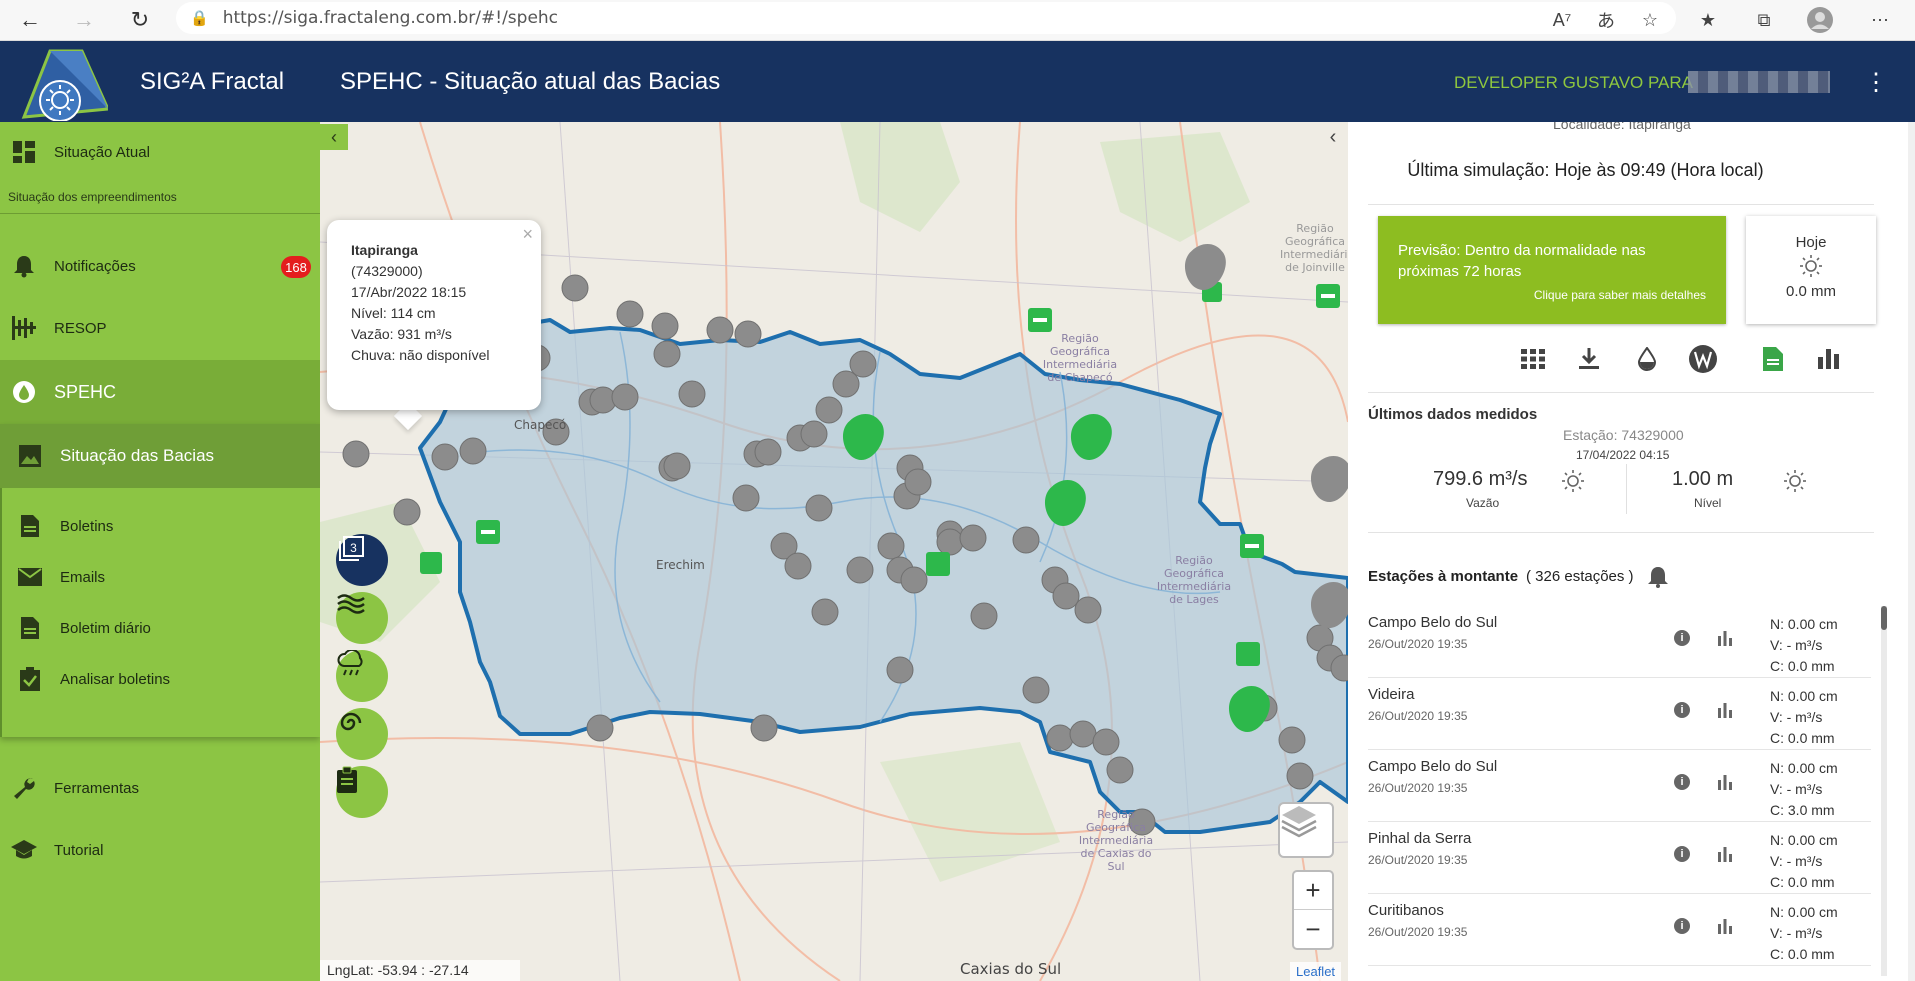 The image size is (1915, 981). What do you see at coordinates (334, 137) in the screenshot?
I see `collapse-sidebar-button: ‹` at bounding box center [334, 137].